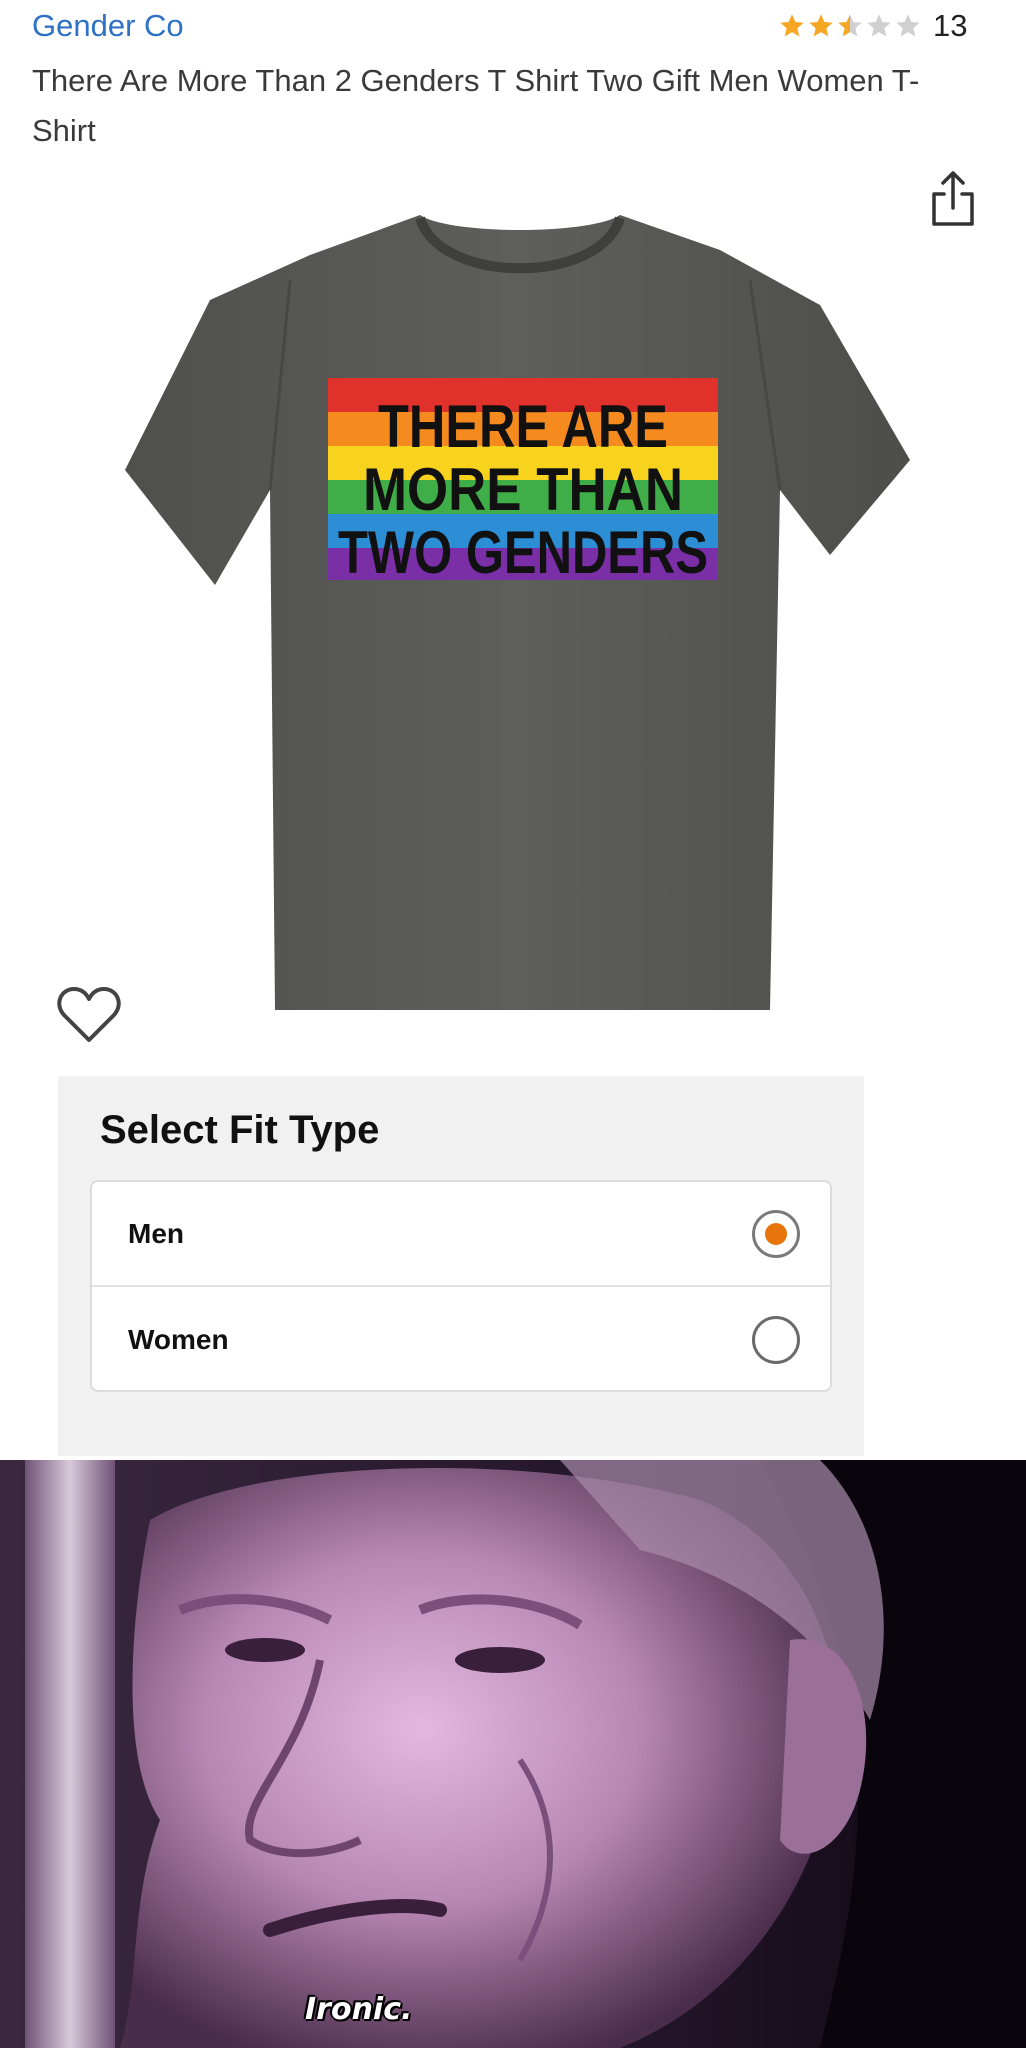  Describe the element at coordinates (178, 1339) in the screenshot. I see `fit-option-label: Women` at that location.